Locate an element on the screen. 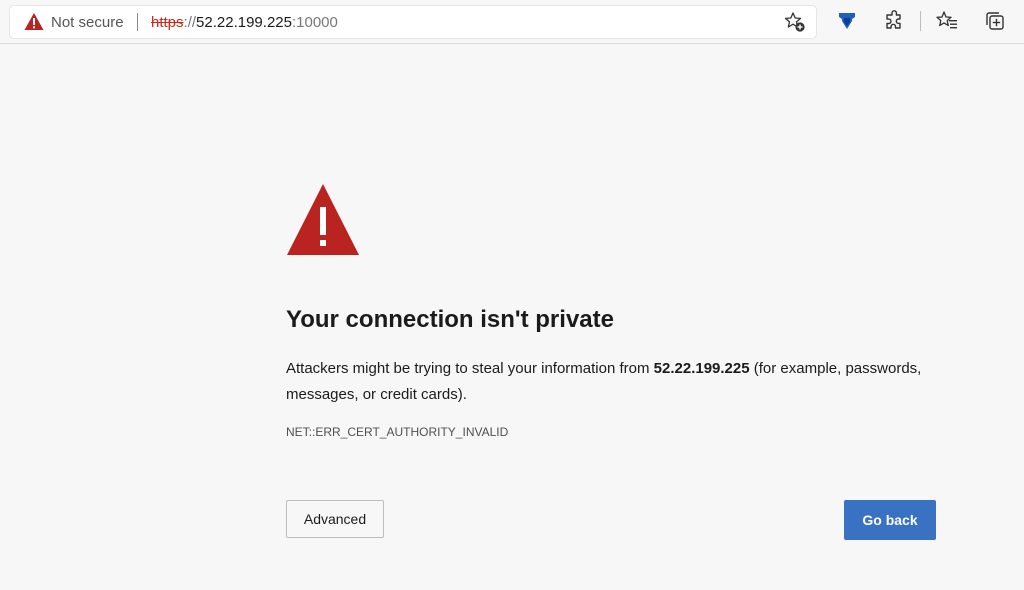  toolbar-divider is located at coordinates (920, 21).